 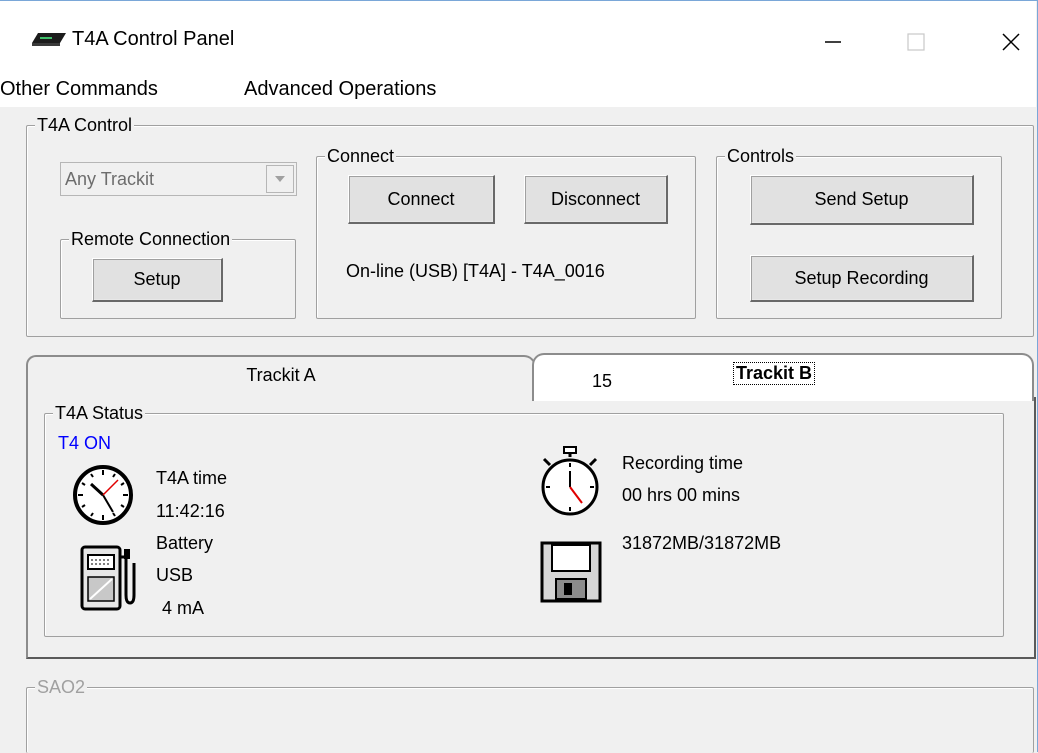 I want to click on trackit-select-value: Any Trackit, so click(x=110, y=179).